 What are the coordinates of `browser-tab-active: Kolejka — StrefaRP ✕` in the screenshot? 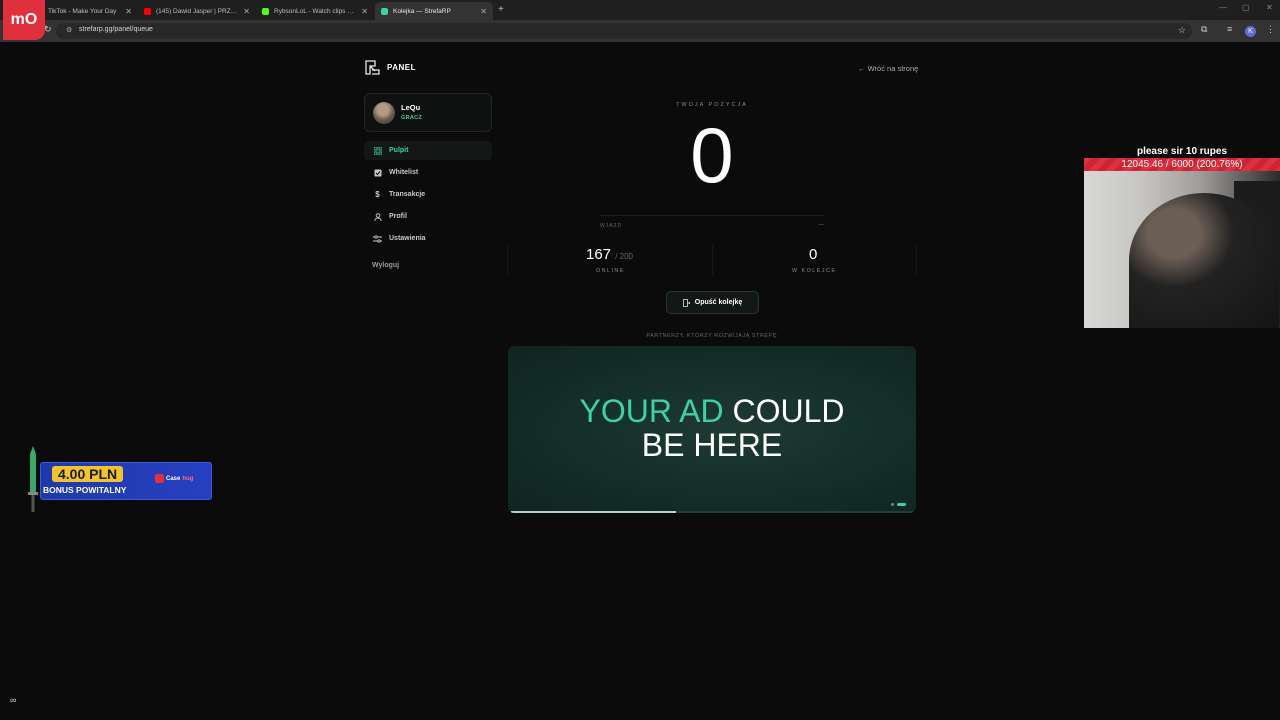 It's located at (434, 11).